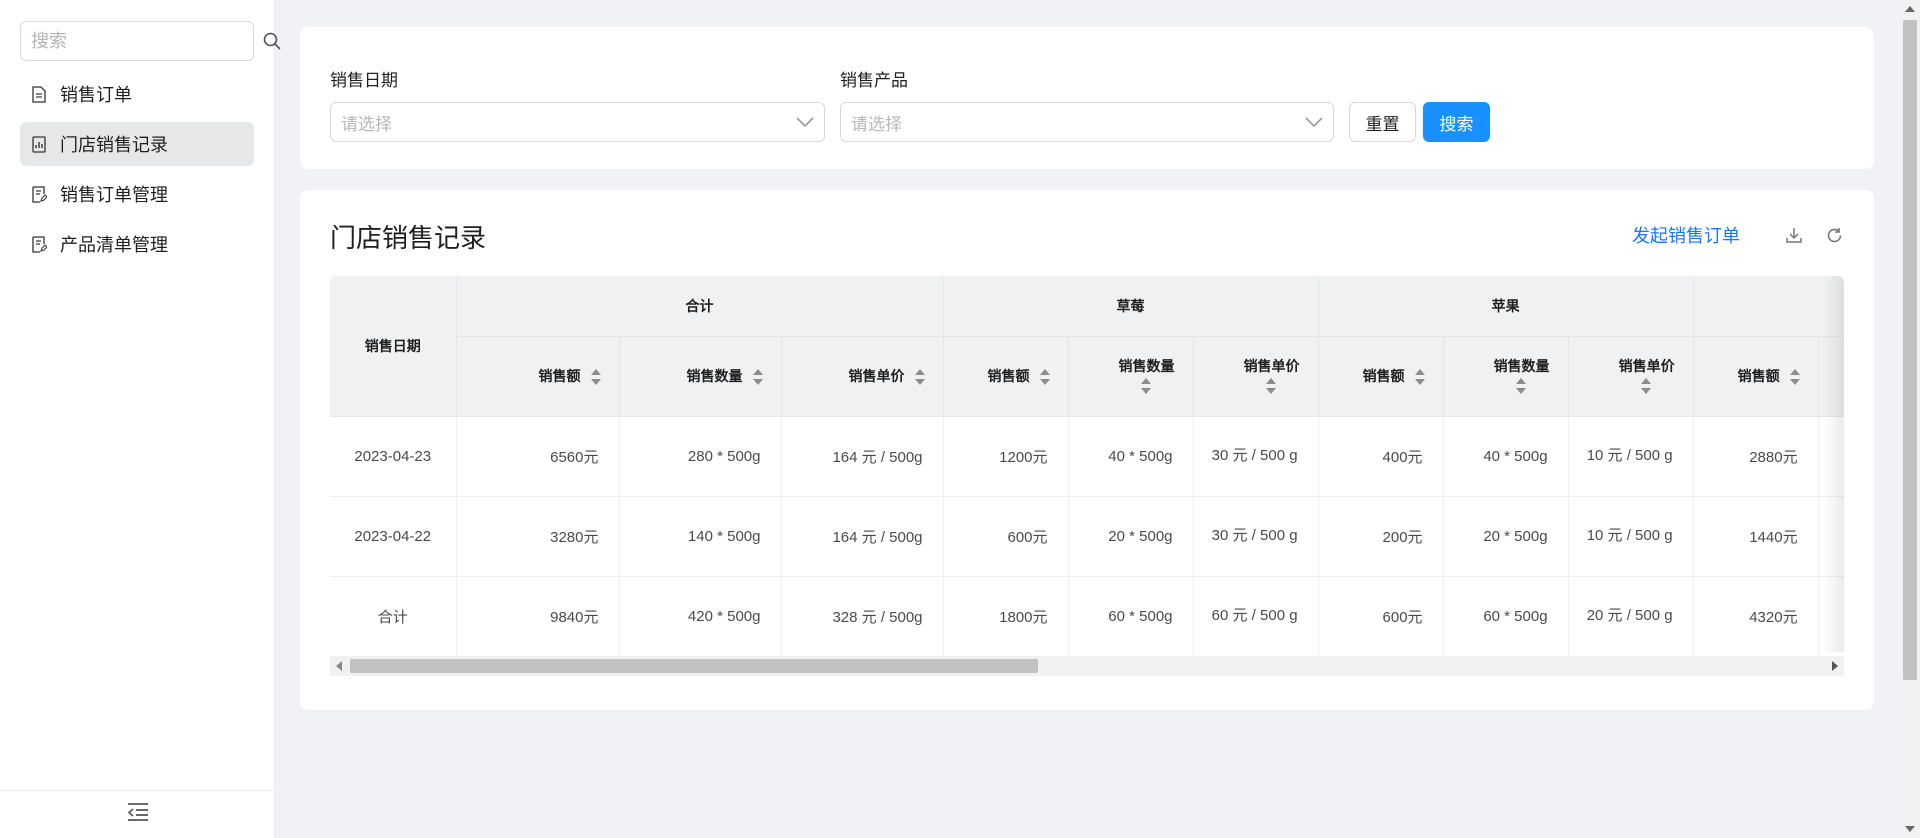 This screenshot has height=838, width=1920. I want to click on cell-apple-unit-price: 20 元 / 500 g, so click(1631, 616).